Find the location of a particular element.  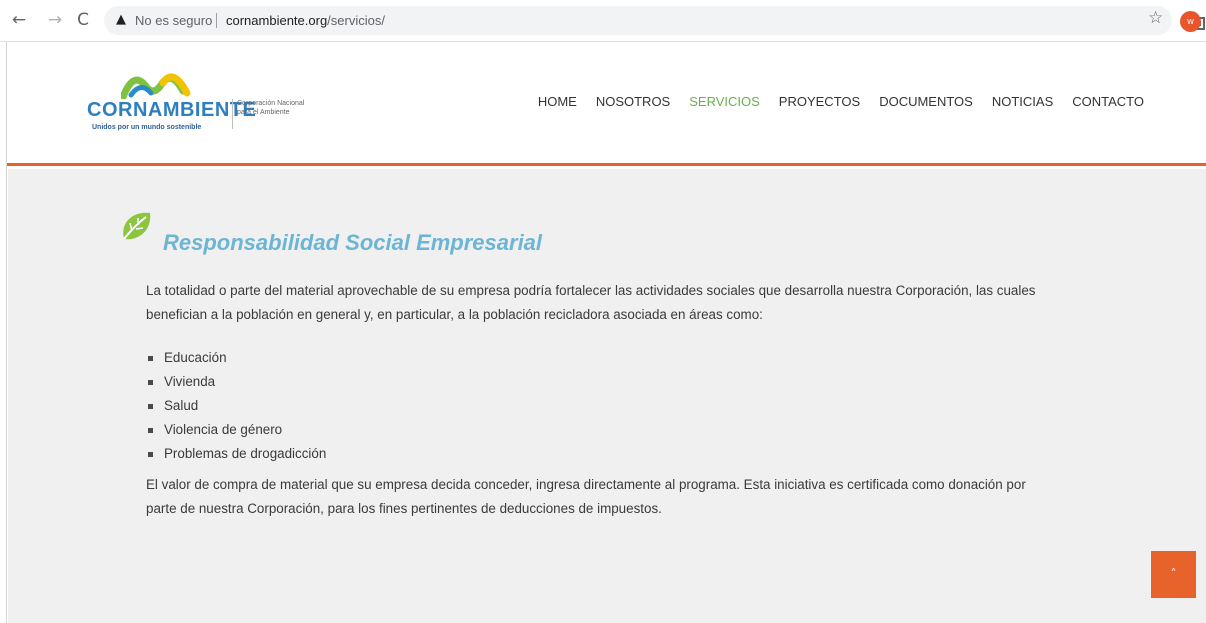

page-title: Responsabilidad Social Empresarial is located at coordinates (353, 242).